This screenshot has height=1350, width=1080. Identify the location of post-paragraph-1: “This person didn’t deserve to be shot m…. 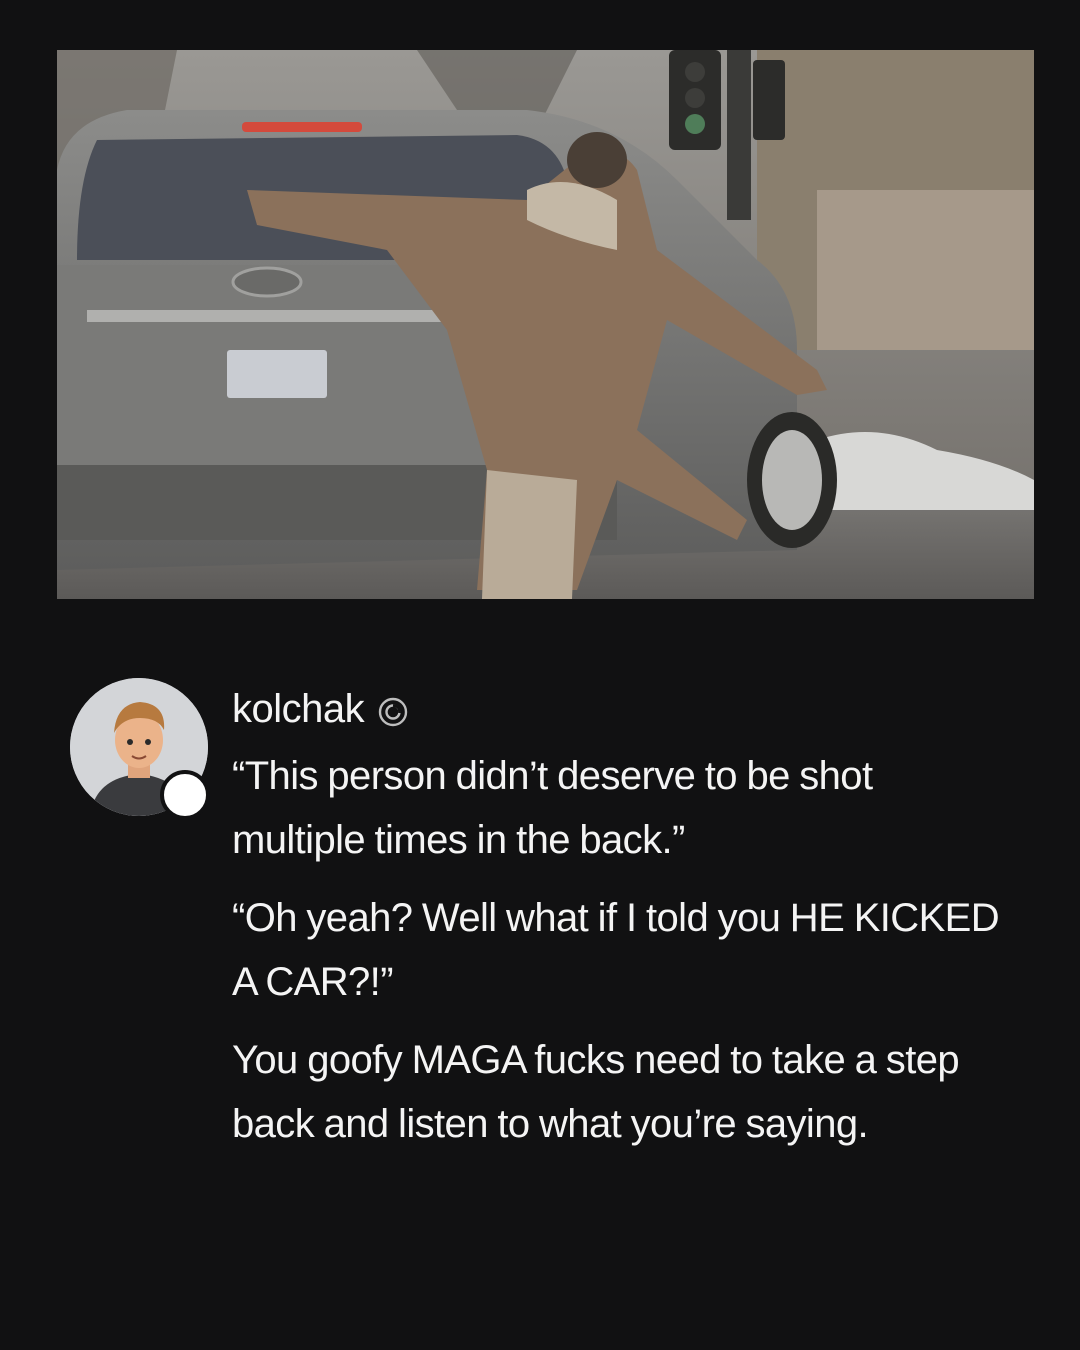
(552, 808).